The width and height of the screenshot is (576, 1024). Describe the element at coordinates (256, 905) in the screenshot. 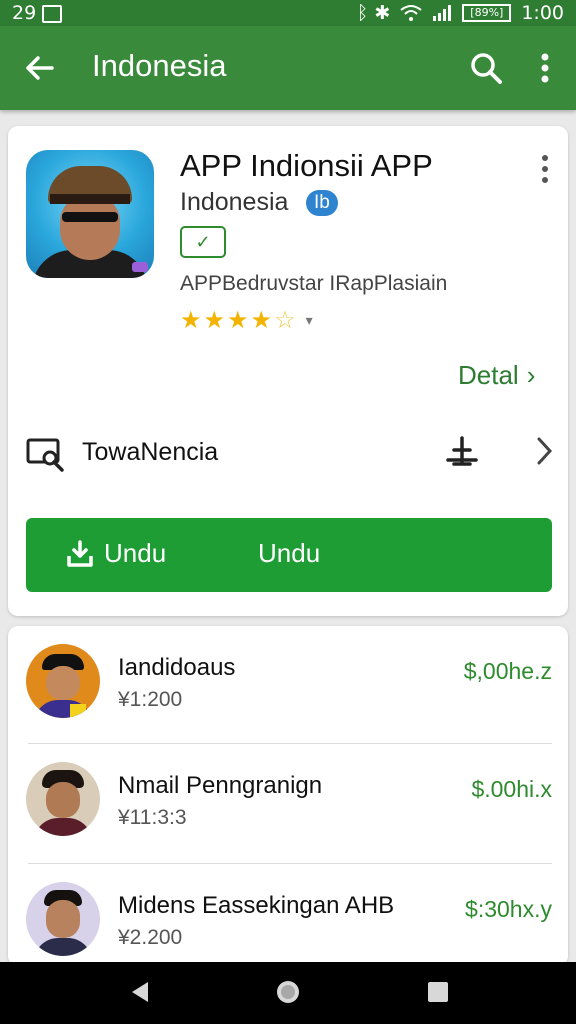

I see `list-item-name: Midens Eassekingan AHB` at that location.